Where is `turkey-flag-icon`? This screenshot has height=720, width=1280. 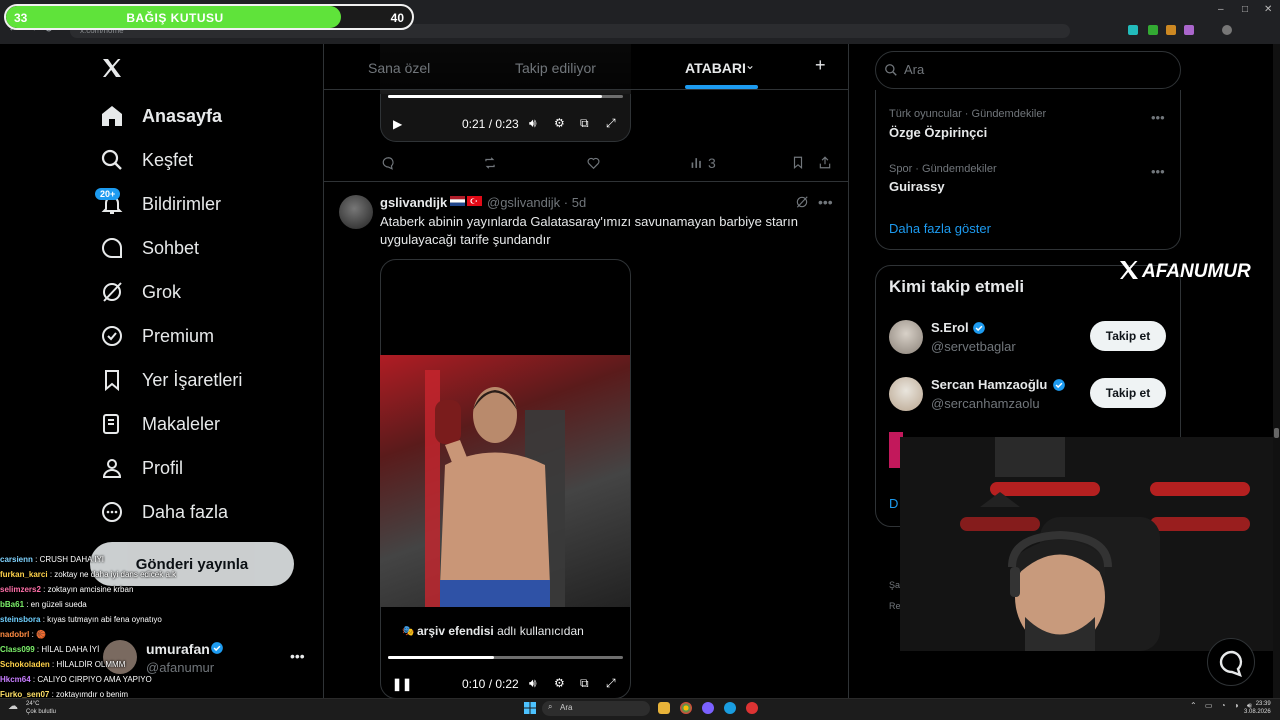 turkey-flag-icon is located at coordinates (474, 201).